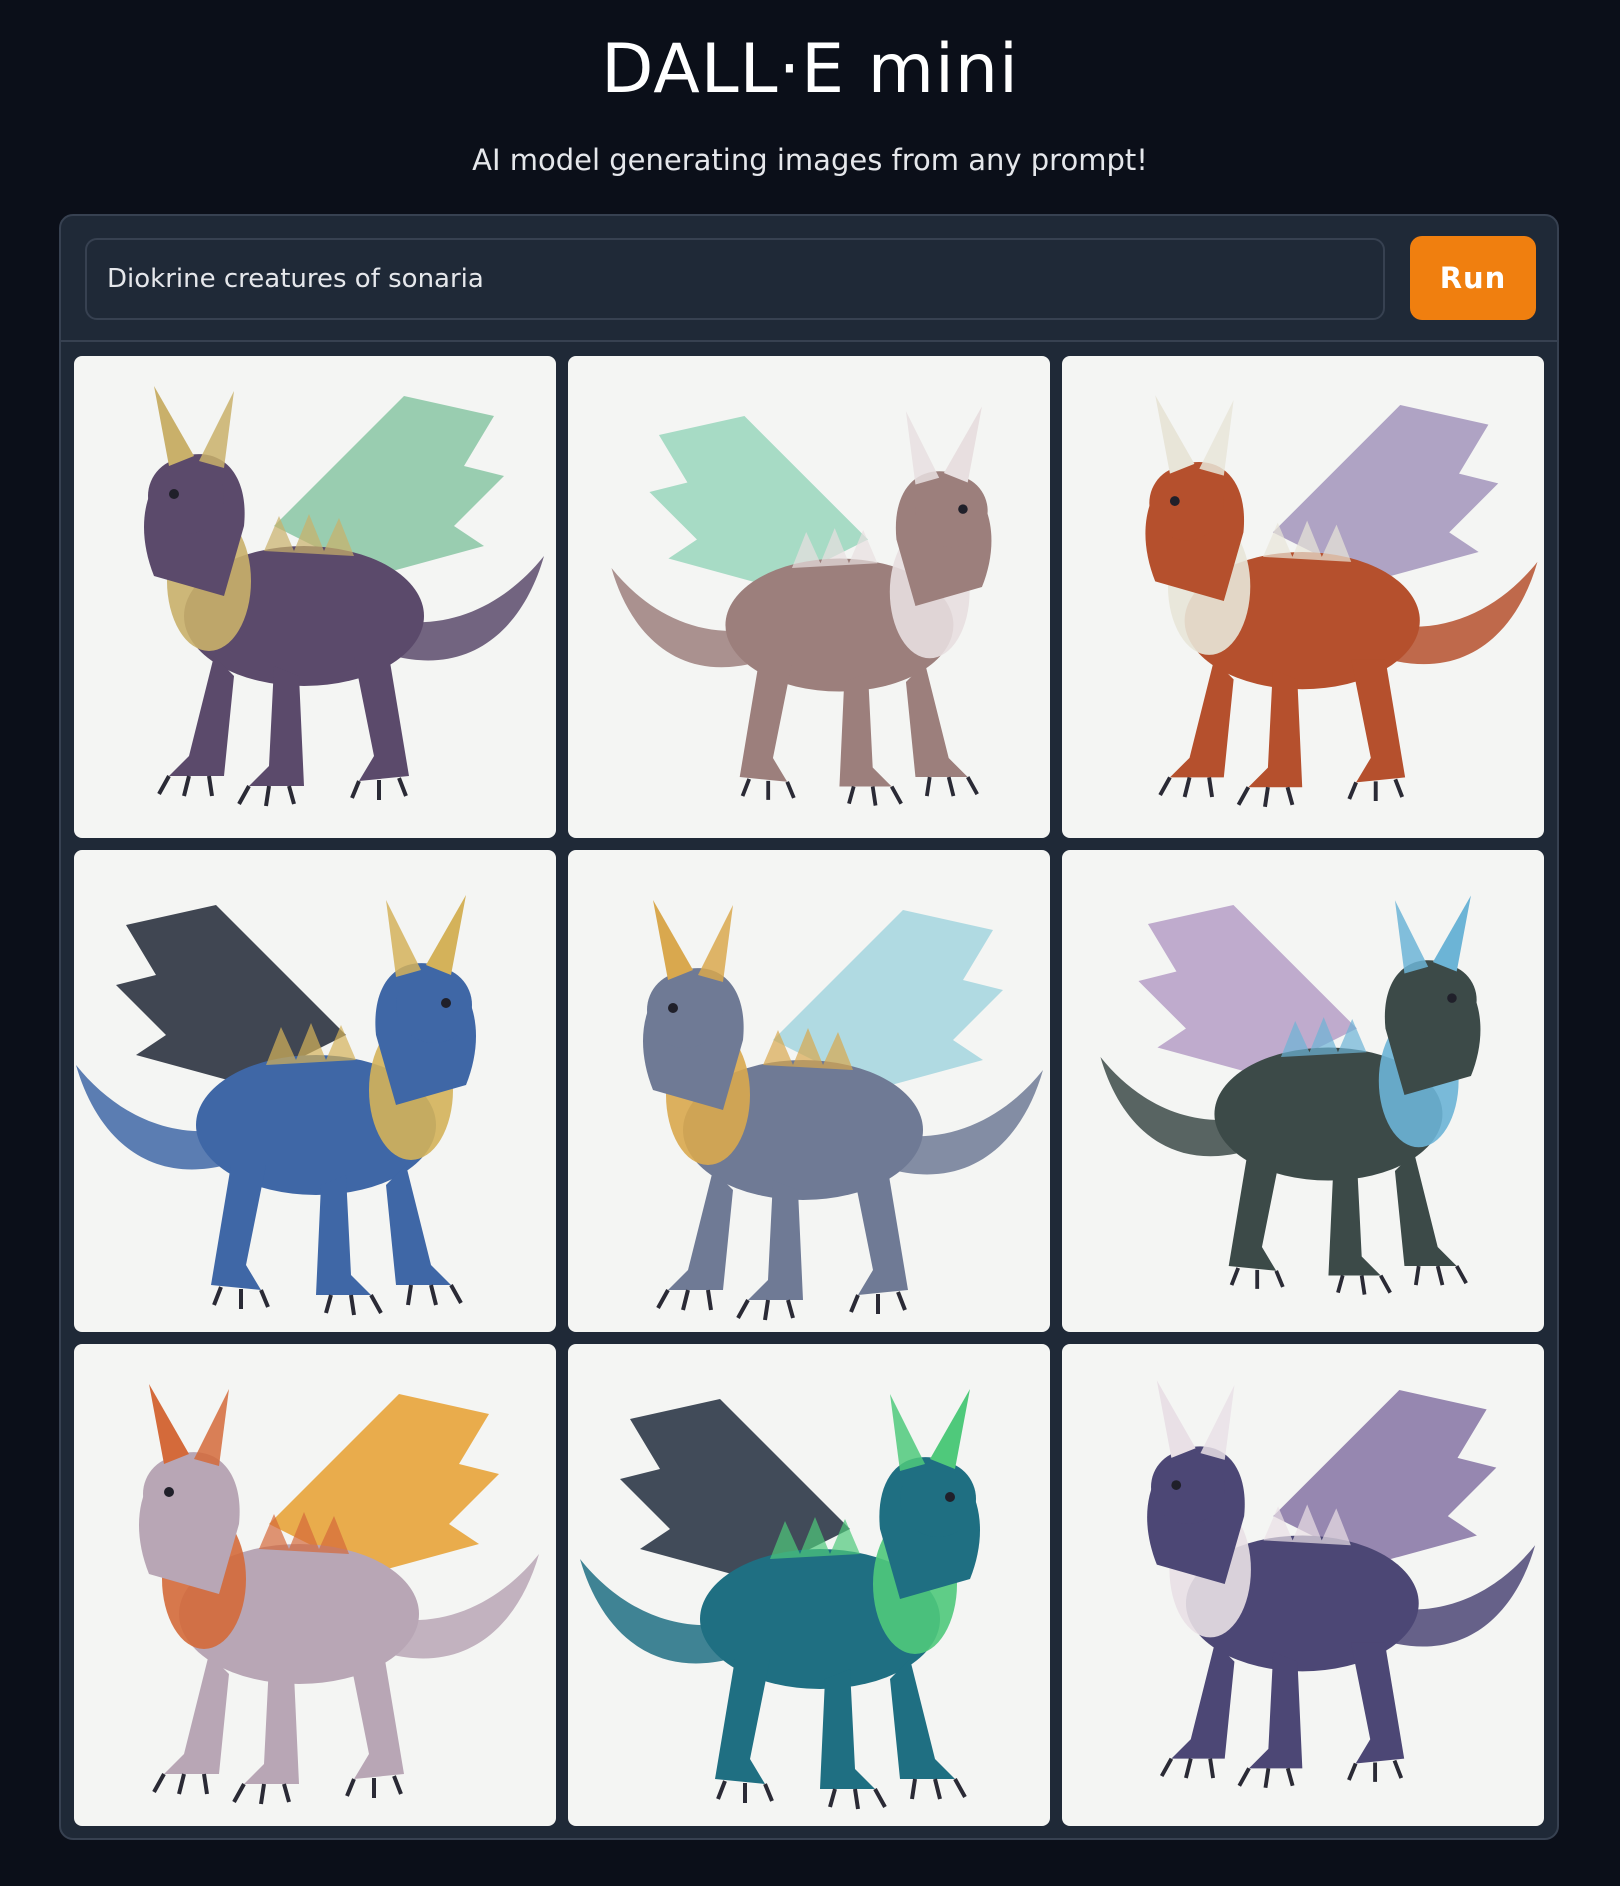  Describe the element at coordinates (780, 1599) in the screenshot. I see `teal-furred-creature-illustration` at that location.